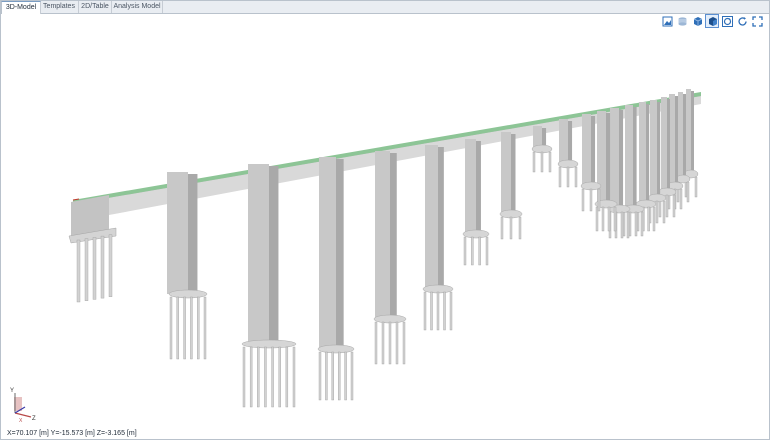 This screenshot has width=770, height=440. Describe the element at coordinates (59, 7) in the screenshot. I see `tab-templates: Templates` at that location.